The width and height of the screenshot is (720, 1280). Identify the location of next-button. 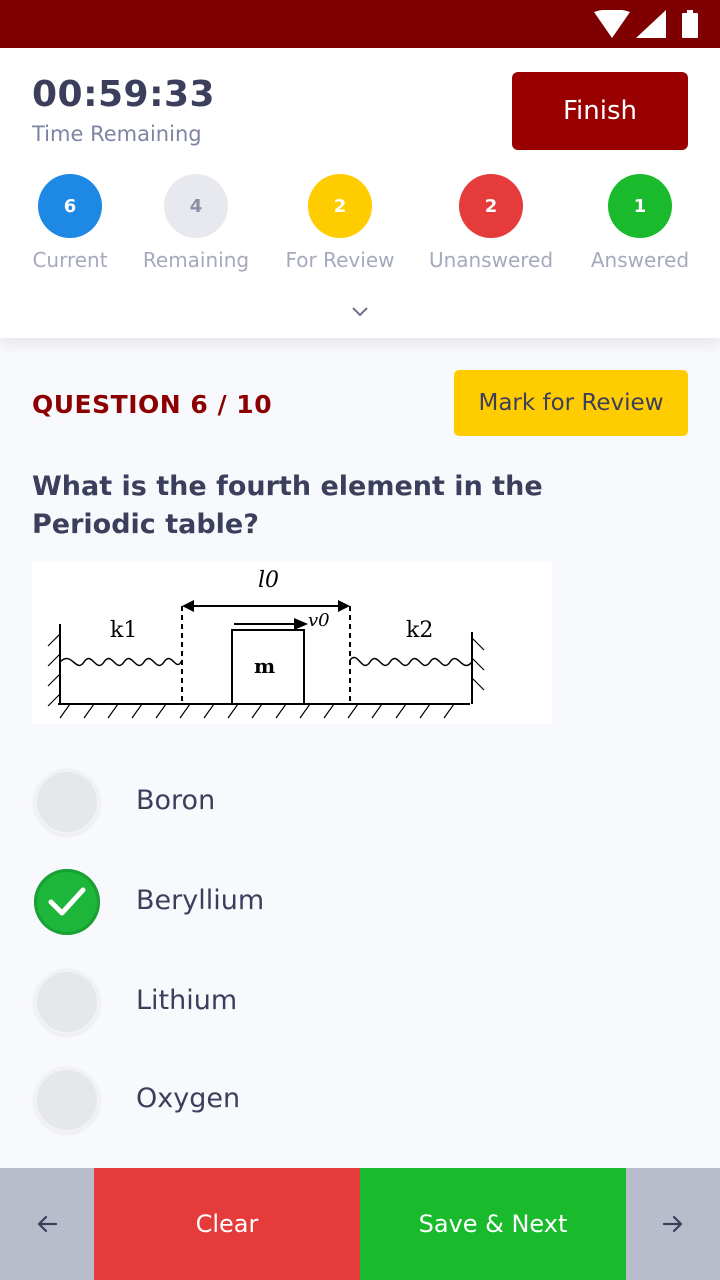
(673, 1224).